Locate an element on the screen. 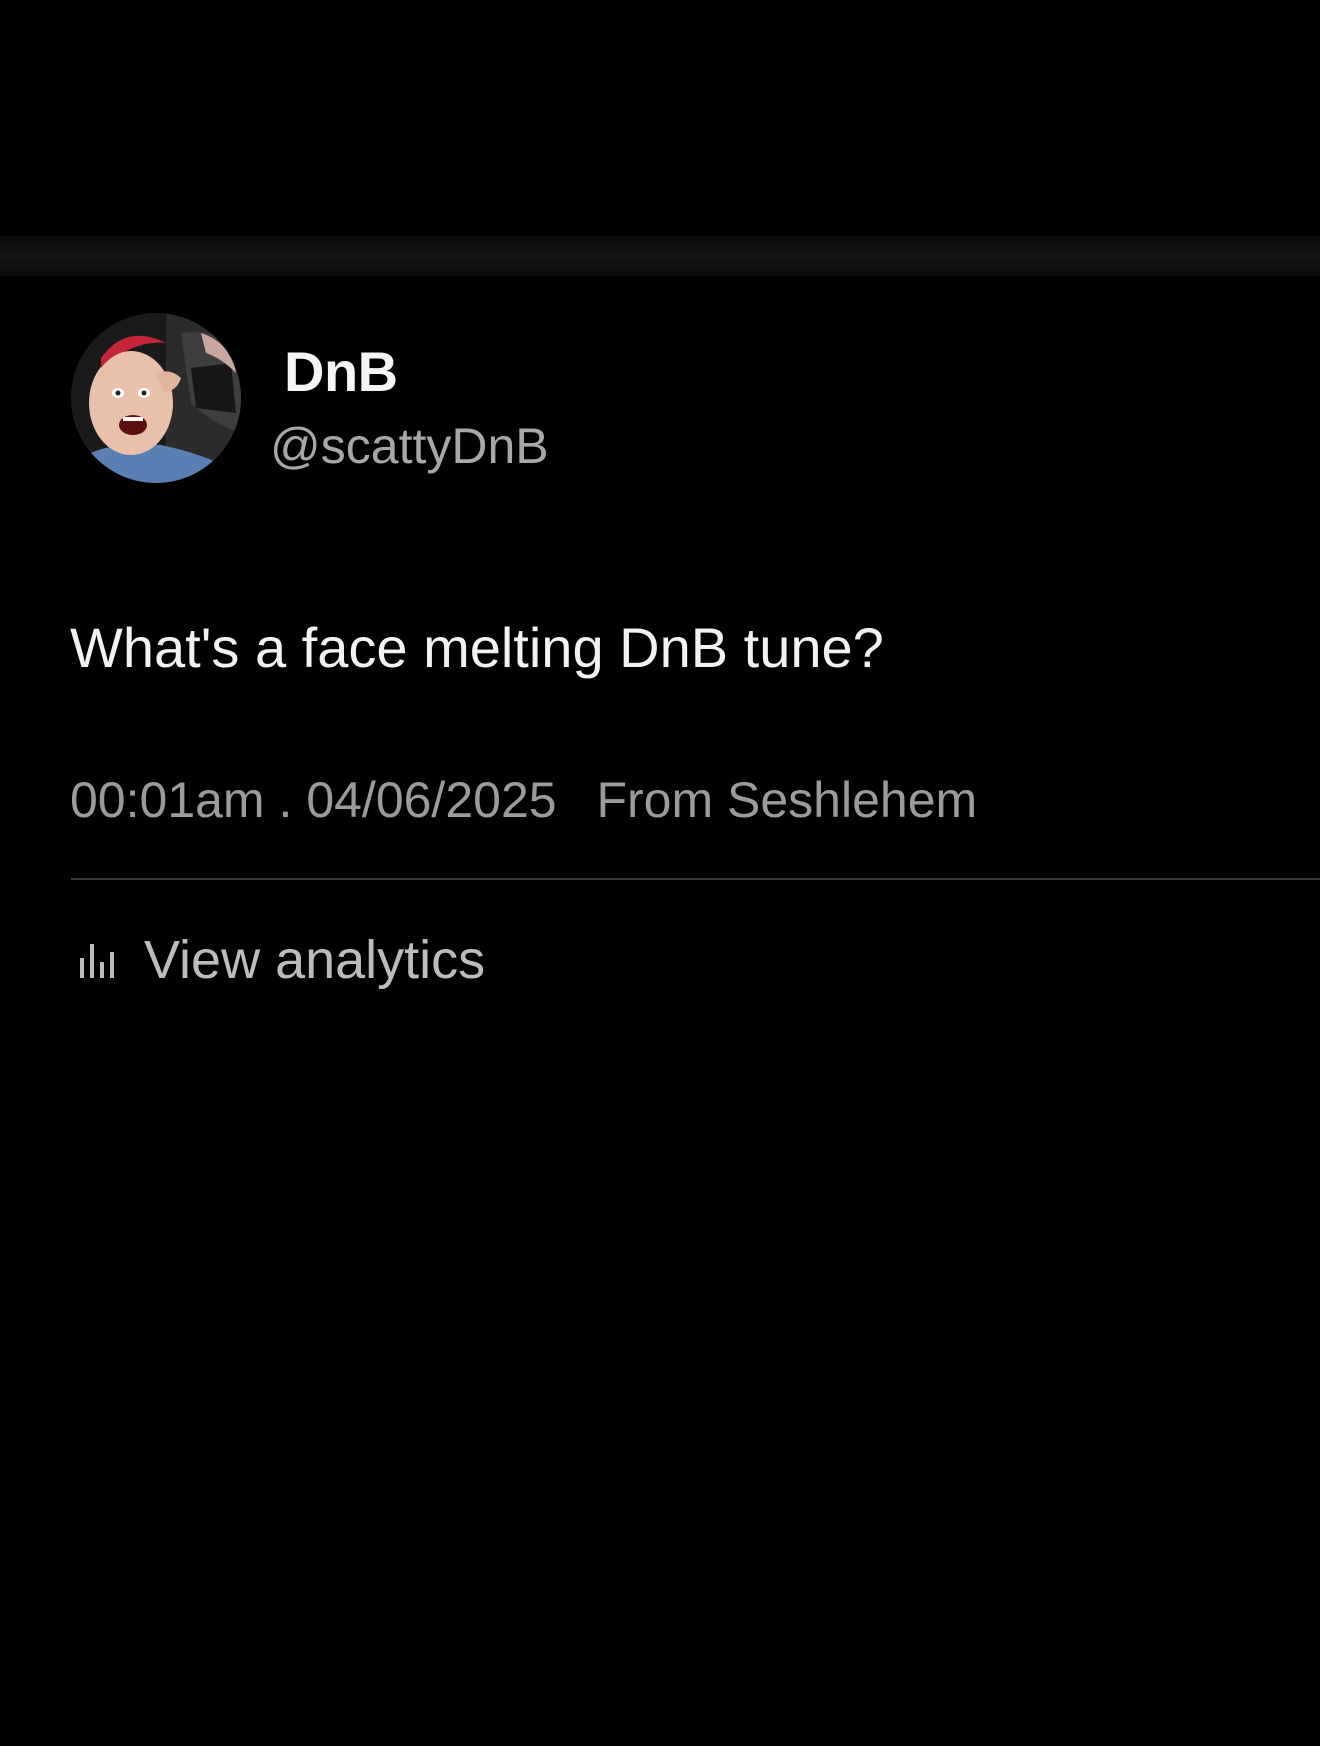 The image size is (1320, 1746). view-analytics-label: View analytics is located at coordinates (315, 960).